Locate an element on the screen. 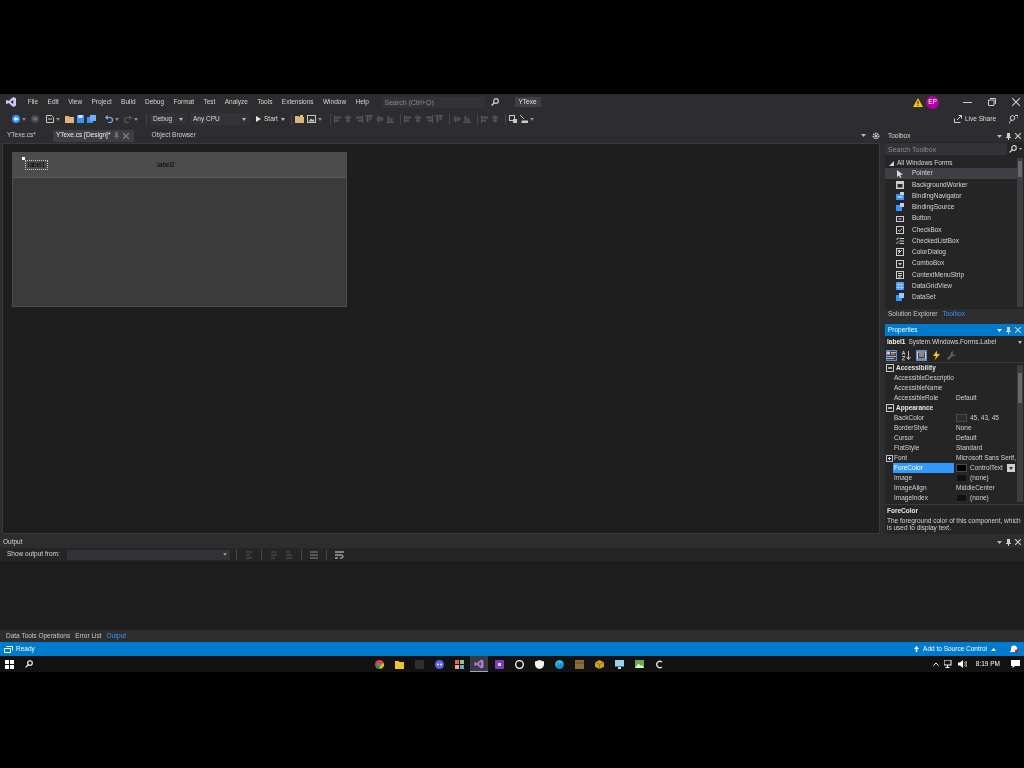 This screenshot has height=768, width=1024. dialog-icon is located at coordinates (900, 252).